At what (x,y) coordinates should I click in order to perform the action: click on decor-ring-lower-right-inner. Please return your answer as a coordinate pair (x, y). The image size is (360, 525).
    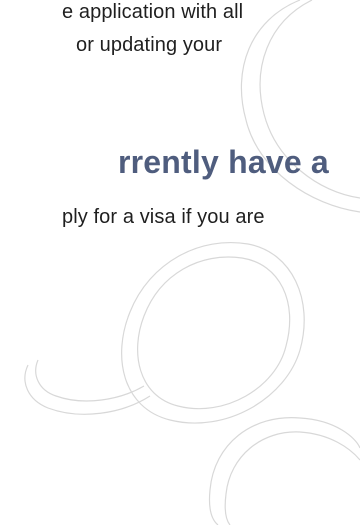
    Looking at the image, I should click on (329, 446).